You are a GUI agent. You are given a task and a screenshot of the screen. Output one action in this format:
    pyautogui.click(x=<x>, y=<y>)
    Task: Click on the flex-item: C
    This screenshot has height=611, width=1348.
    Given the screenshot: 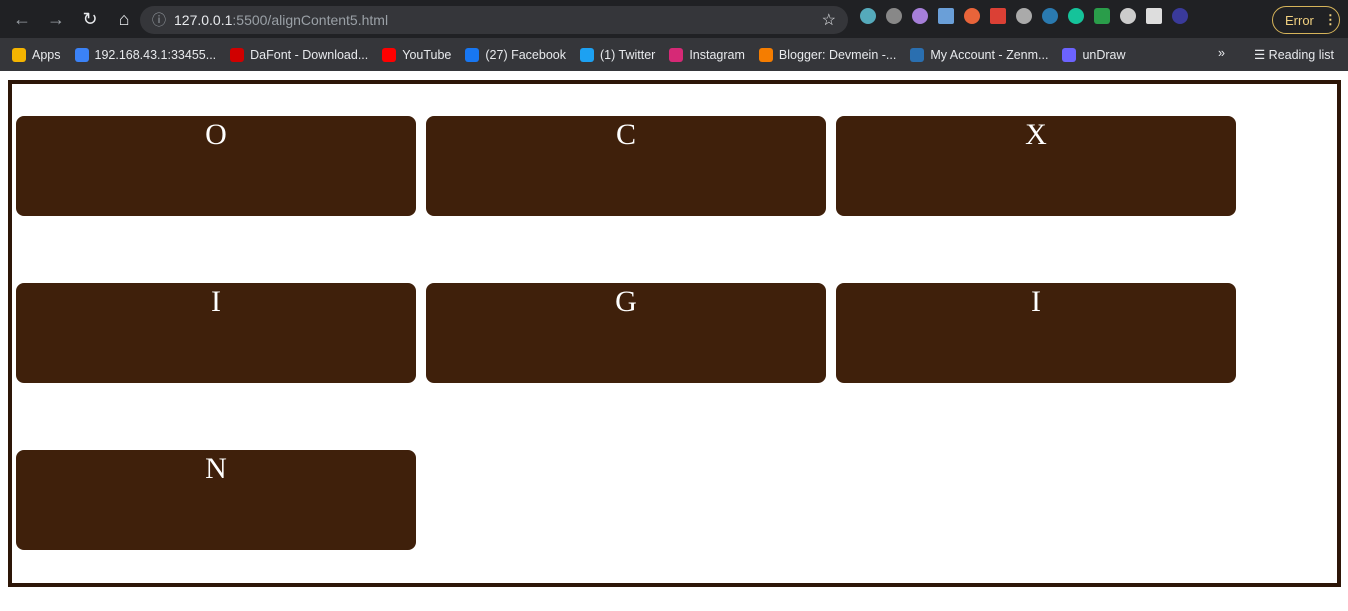 What is the action you would take?
    pyautogui.click(x=626, y=166)
    